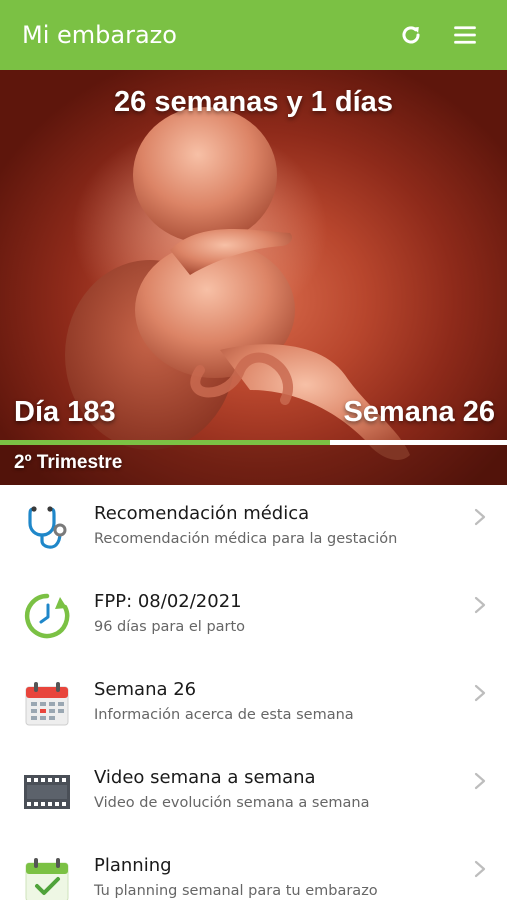 Image resolution: width=507 pixels, height=900 pixels. What do you see at coordinates (47, 792) in the screenshot?
I see `film-strip-icon` at bounding box center [47, 792].